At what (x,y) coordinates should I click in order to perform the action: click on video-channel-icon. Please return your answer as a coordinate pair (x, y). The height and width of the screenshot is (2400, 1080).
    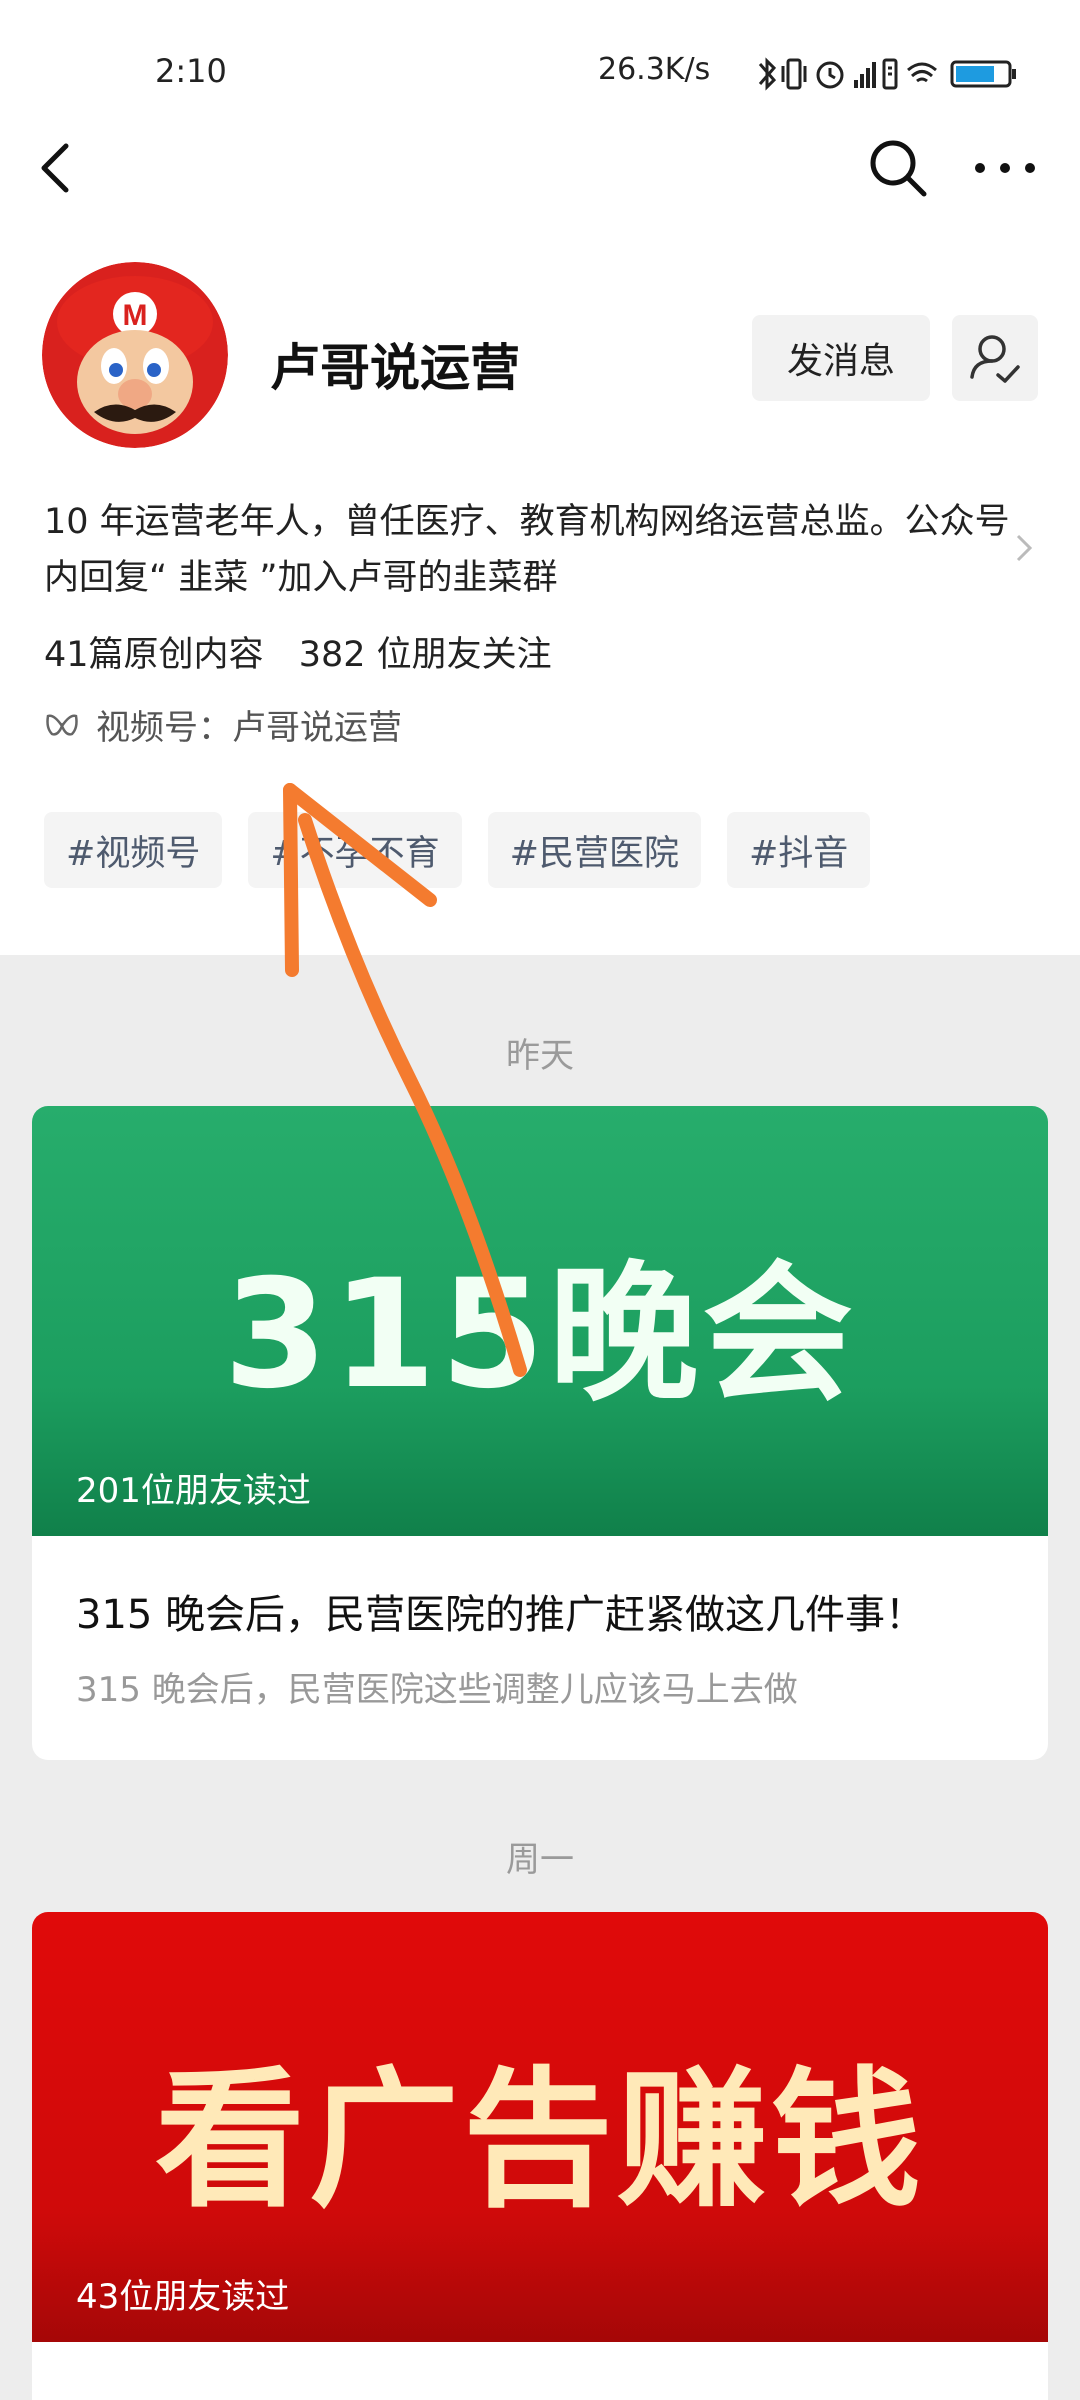
    Looking at the image, I should click on (62, 724).